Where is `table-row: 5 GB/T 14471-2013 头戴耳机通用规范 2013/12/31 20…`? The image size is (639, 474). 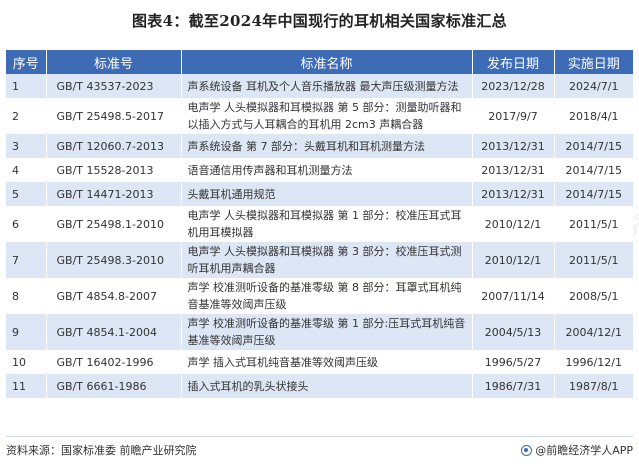
table-row: 5 GB/T 14471-2013 头戴耳机通用规范 2013/12/31 20… is located at coordinates (319, 194).